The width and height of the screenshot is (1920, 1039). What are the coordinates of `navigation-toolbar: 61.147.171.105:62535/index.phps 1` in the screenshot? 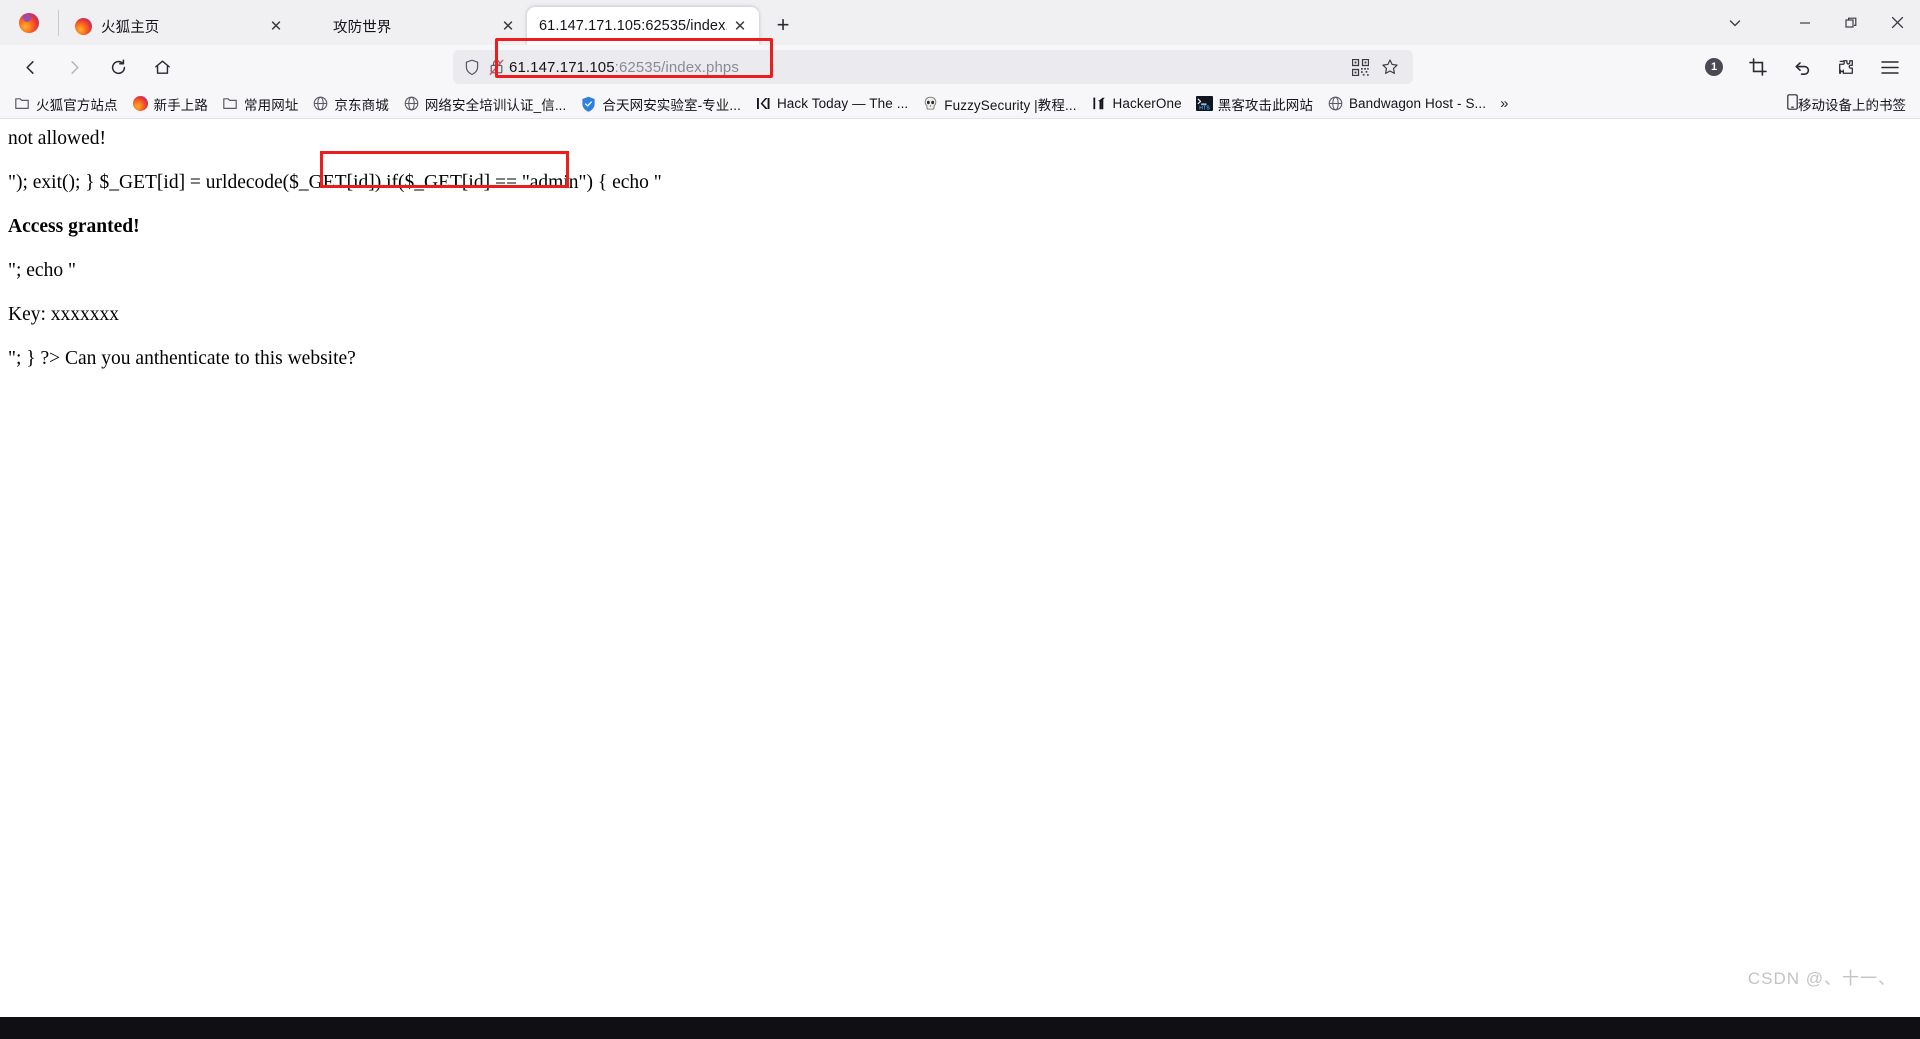 It's located at (960, 63).